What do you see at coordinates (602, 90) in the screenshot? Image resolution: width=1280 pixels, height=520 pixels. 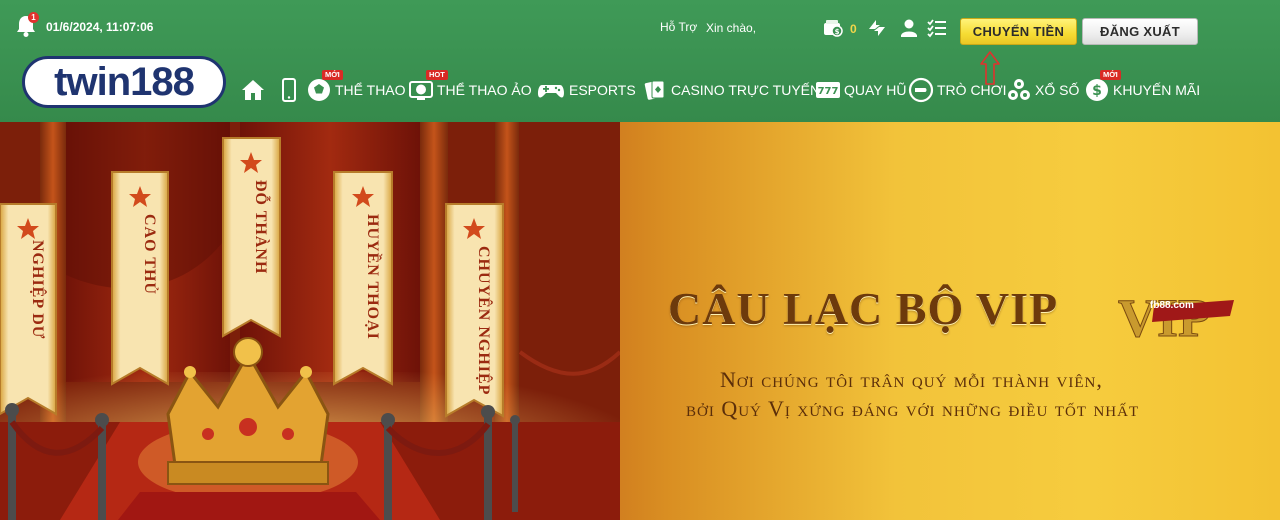 I see `nav-label: ESPORTS` at bounding box center [602, 90].